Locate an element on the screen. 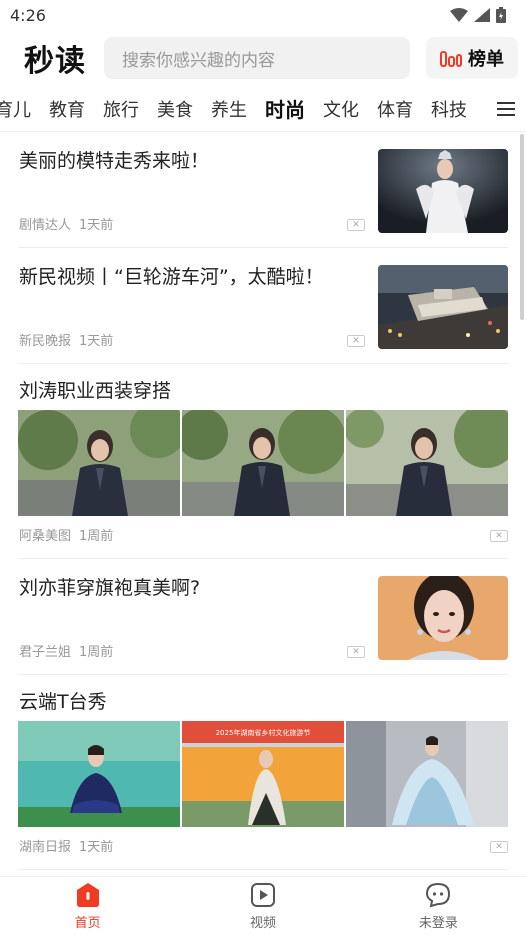 The width and height of the screenshot is (526, 935). home-icon is located at coordinates (87, 894).